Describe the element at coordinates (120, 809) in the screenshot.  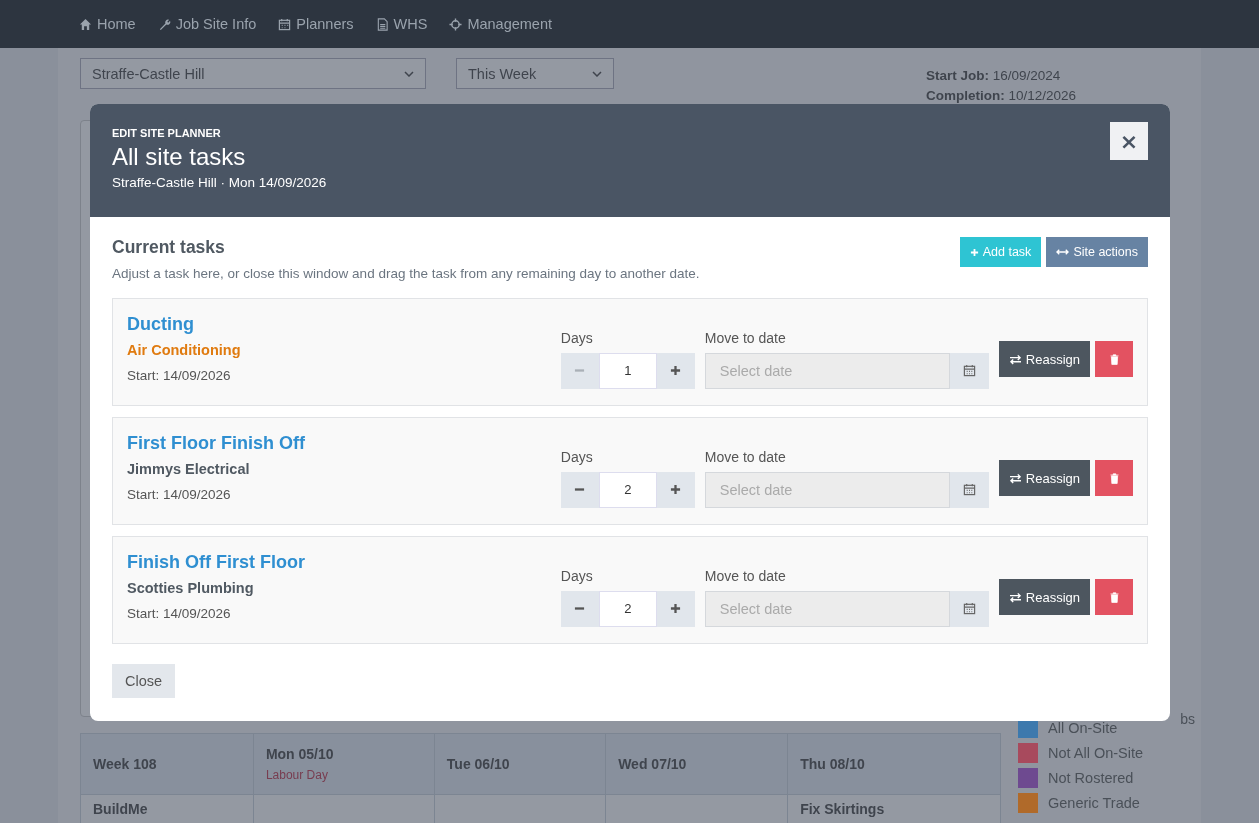
I see `table-cell: BuildMe` at that location.